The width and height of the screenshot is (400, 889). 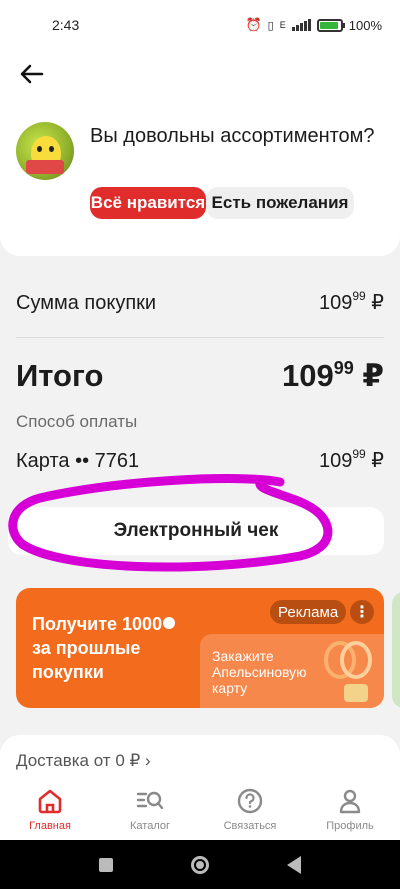 What do you see at coordinates (169, 623) in the screenshot?
I see `coin-icon` at bounding box center [169, 623].